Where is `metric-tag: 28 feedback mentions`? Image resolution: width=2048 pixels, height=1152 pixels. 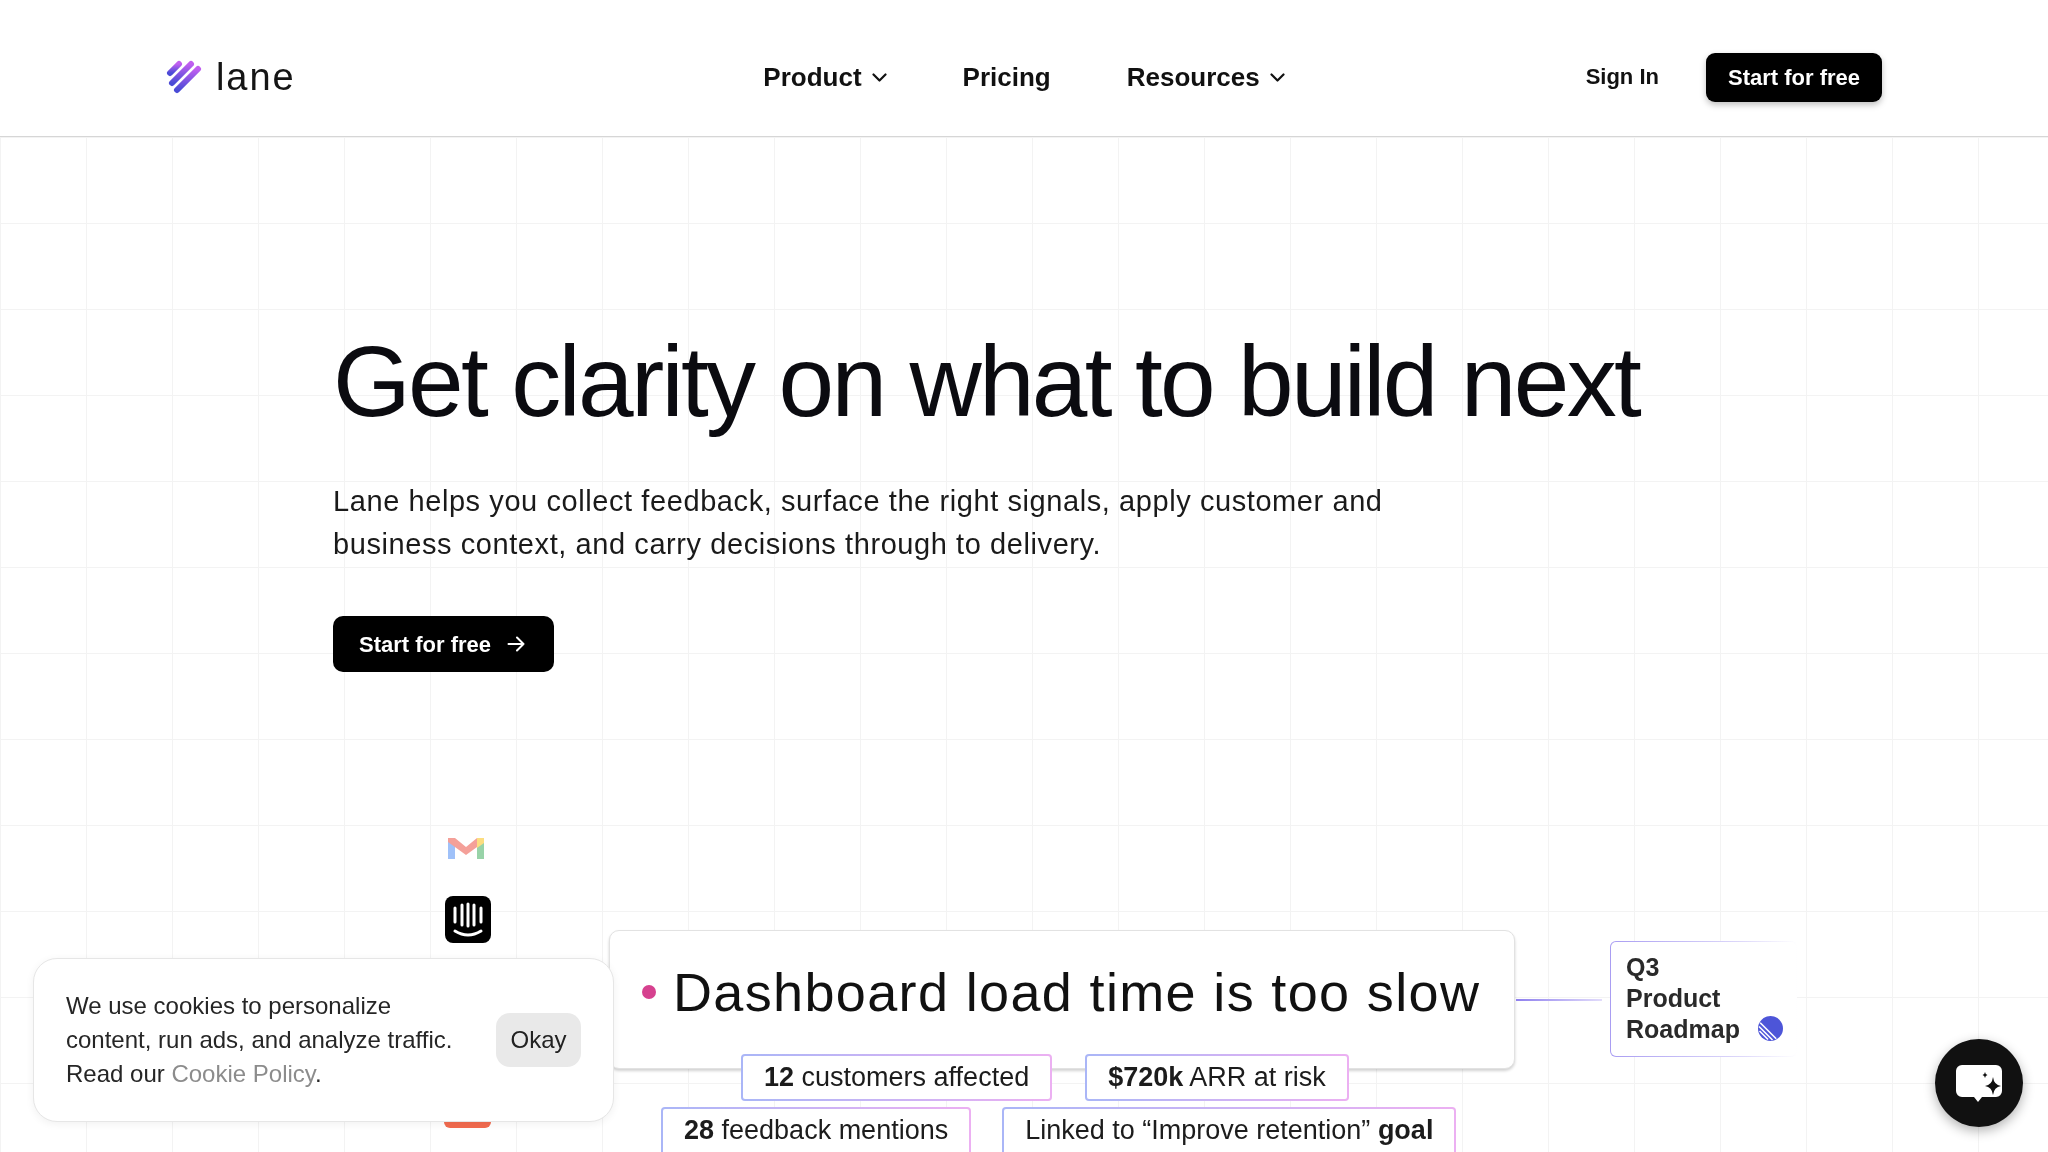
metric-tag: 28 feedback mentions is located at coordinates (816, 1129).